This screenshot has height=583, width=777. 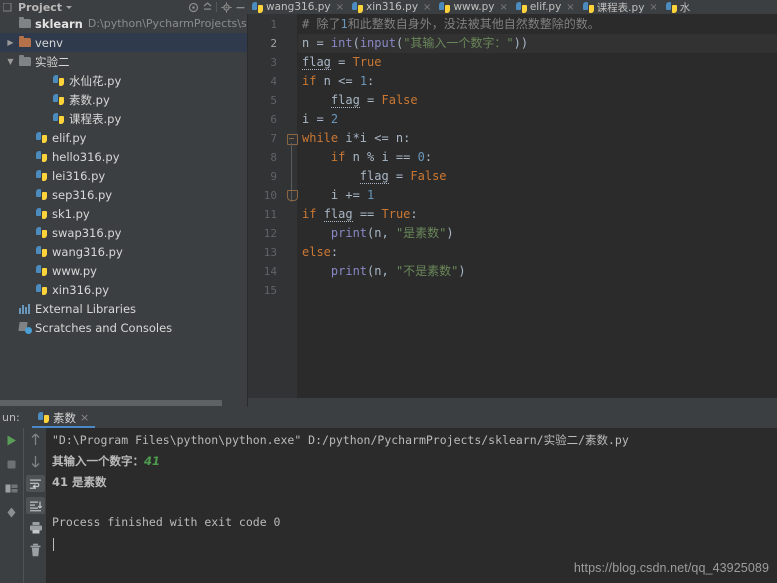 What do you see at coordinates (35, 549) in the screenshot?
I see `trash-icon` at bounding box center [35, 549].